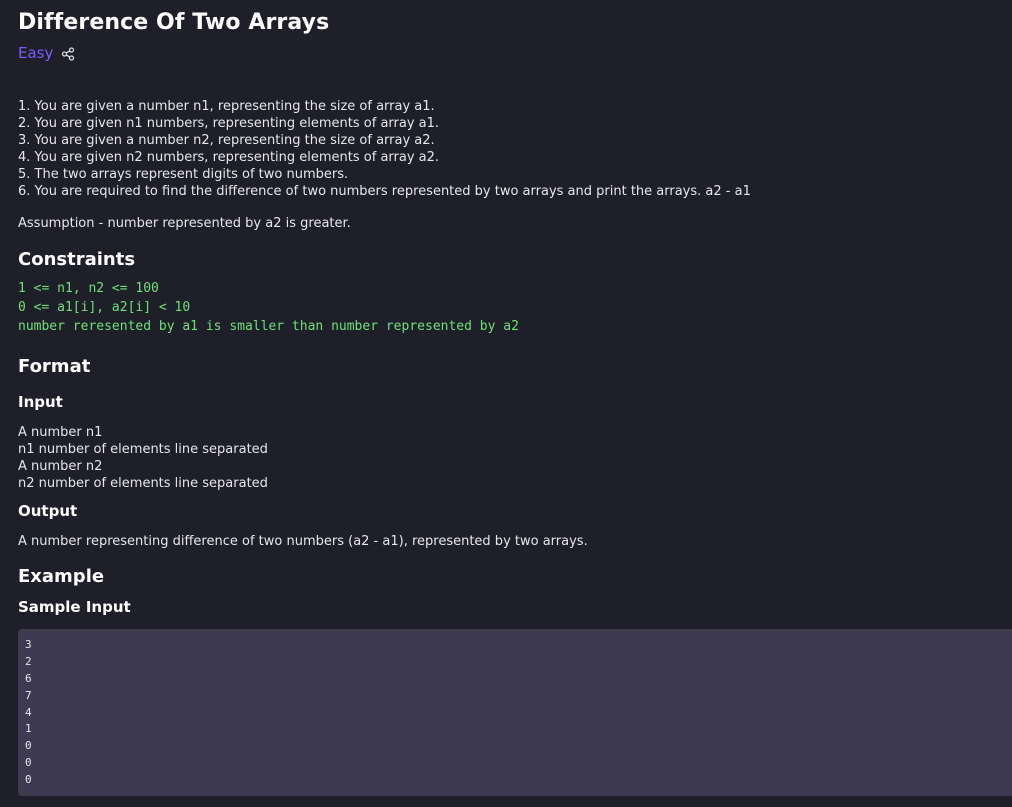  I want to click on sample-input-line: 7, so click(28, 695).